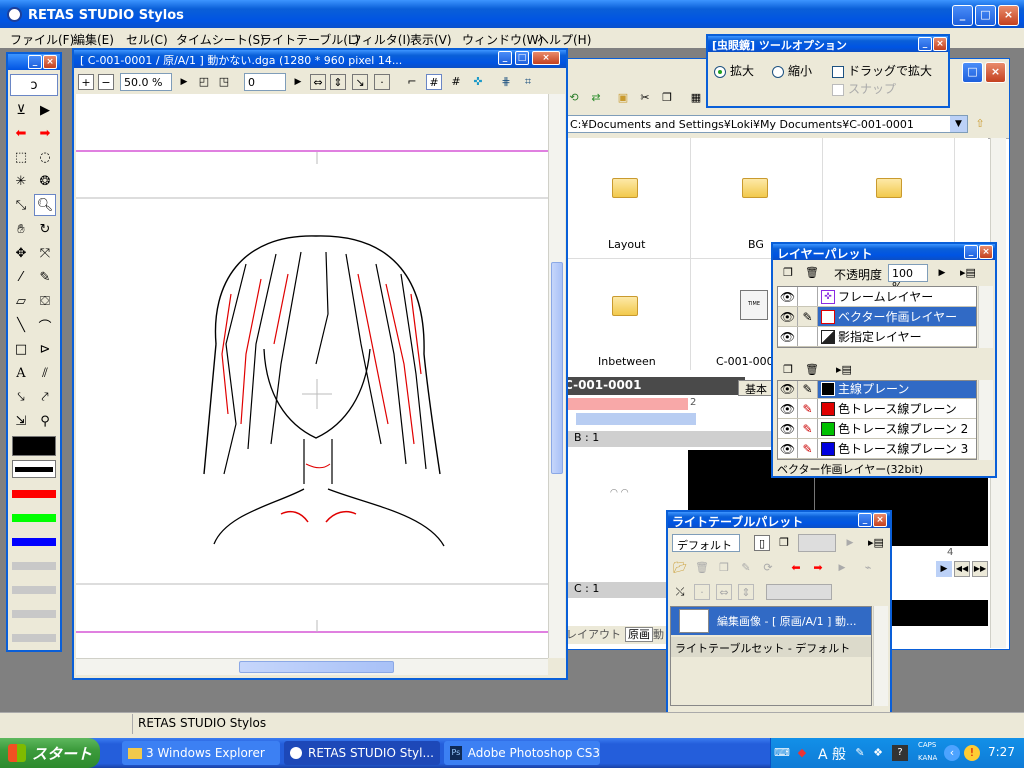 The height and width of the screenshot is (768, 1024). What do you see at coordinates (627, 361) in the screenshot?
I see `explorer-item-inbetween: Inbetween` at bounding box center [627, 361].